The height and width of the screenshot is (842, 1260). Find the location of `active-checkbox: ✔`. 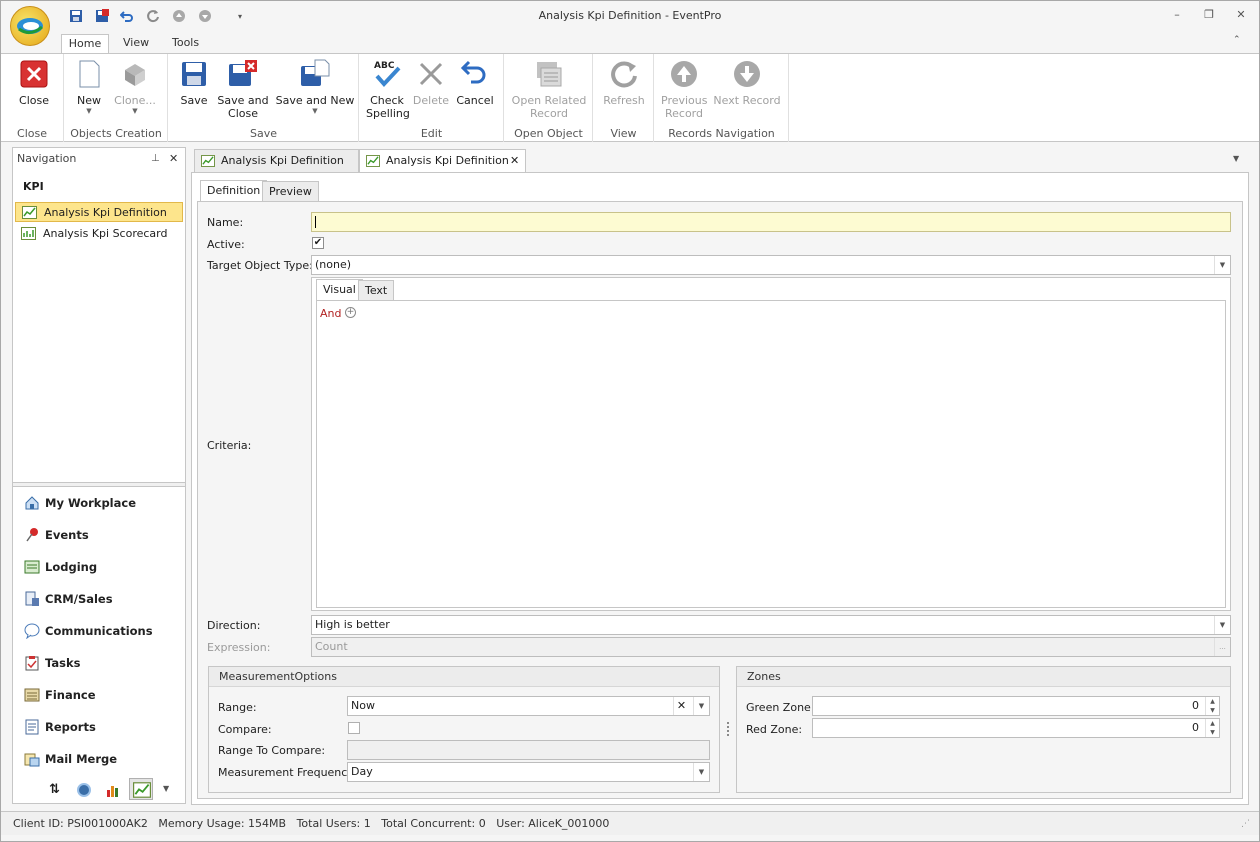

active-checkbox: ✔ is located at coordinates (318, 243).